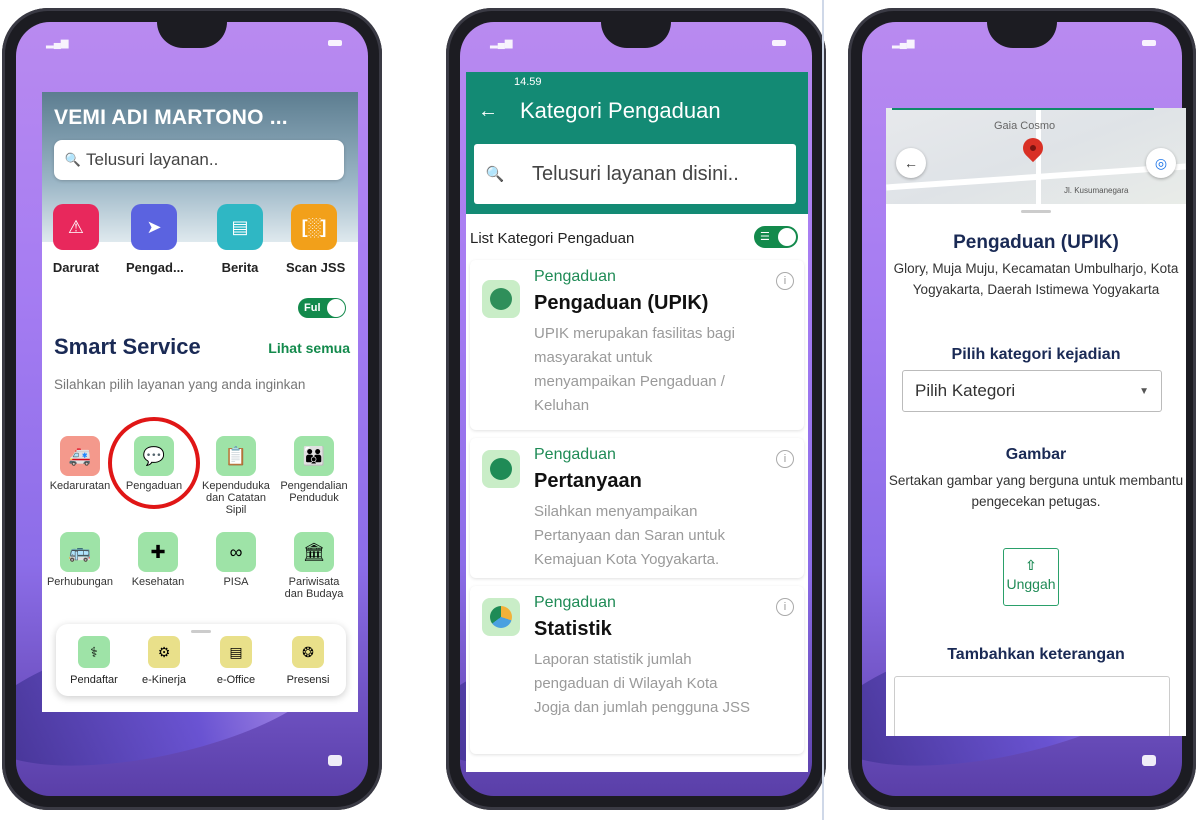 The width and height of the screenshot is (1202, 820). Describe the element at coordinates (1036, 454) in the screenshot. I see `image-heading: Gambar` at that location.